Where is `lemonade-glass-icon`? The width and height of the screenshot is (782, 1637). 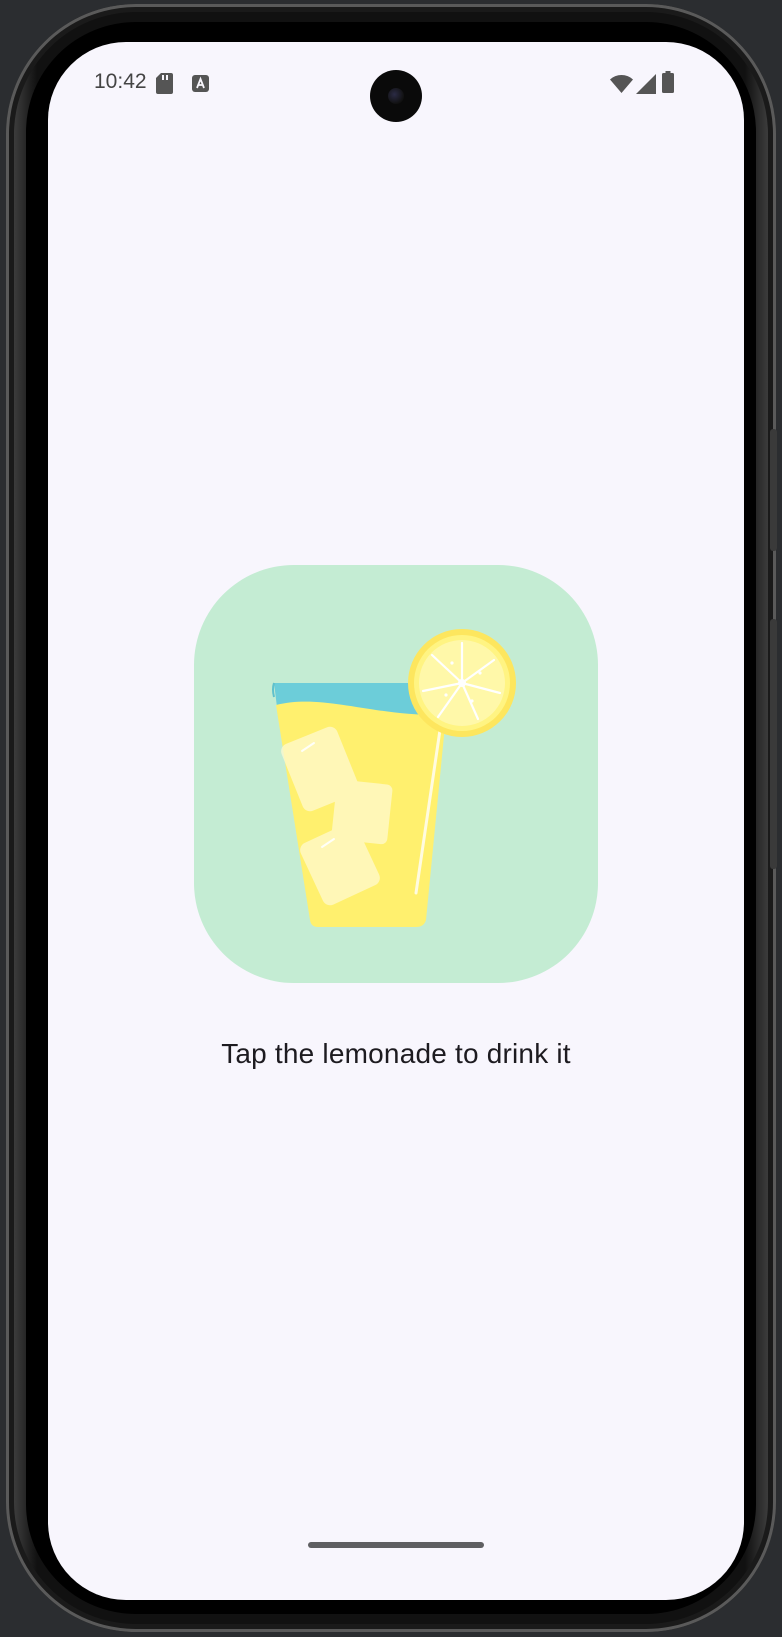
lemonade-glass-icon is located at coordinates (394, 778).